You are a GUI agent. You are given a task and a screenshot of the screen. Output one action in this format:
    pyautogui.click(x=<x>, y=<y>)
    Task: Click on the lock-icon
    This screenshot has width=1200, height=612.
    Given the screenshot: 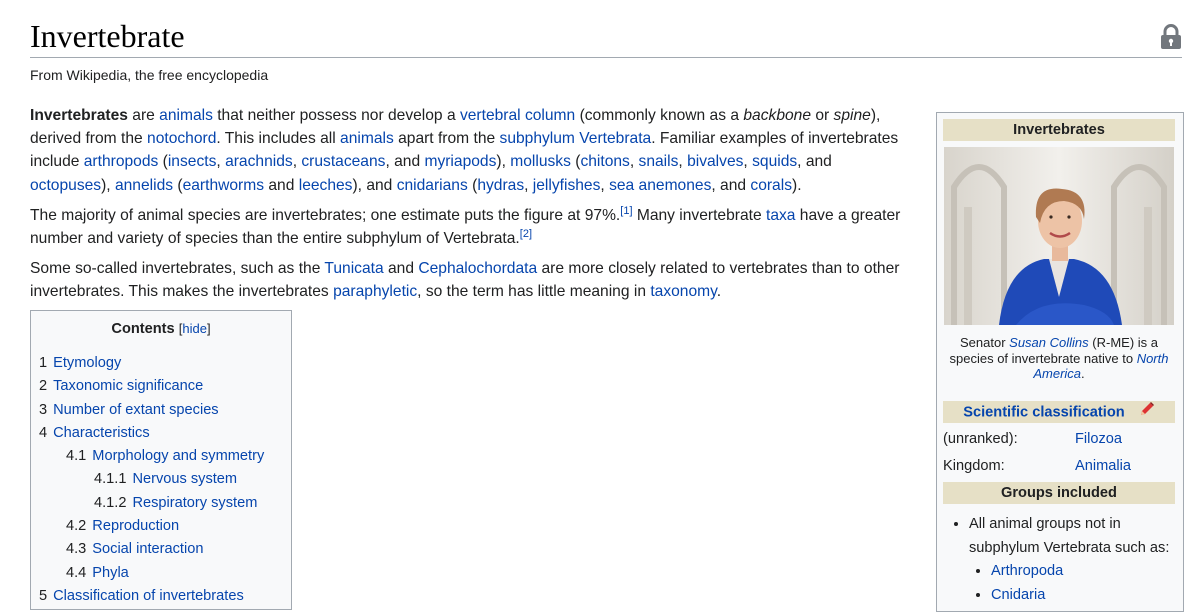 What is the action you would take?
    pyautogui.click(x=1171, y=37)
    